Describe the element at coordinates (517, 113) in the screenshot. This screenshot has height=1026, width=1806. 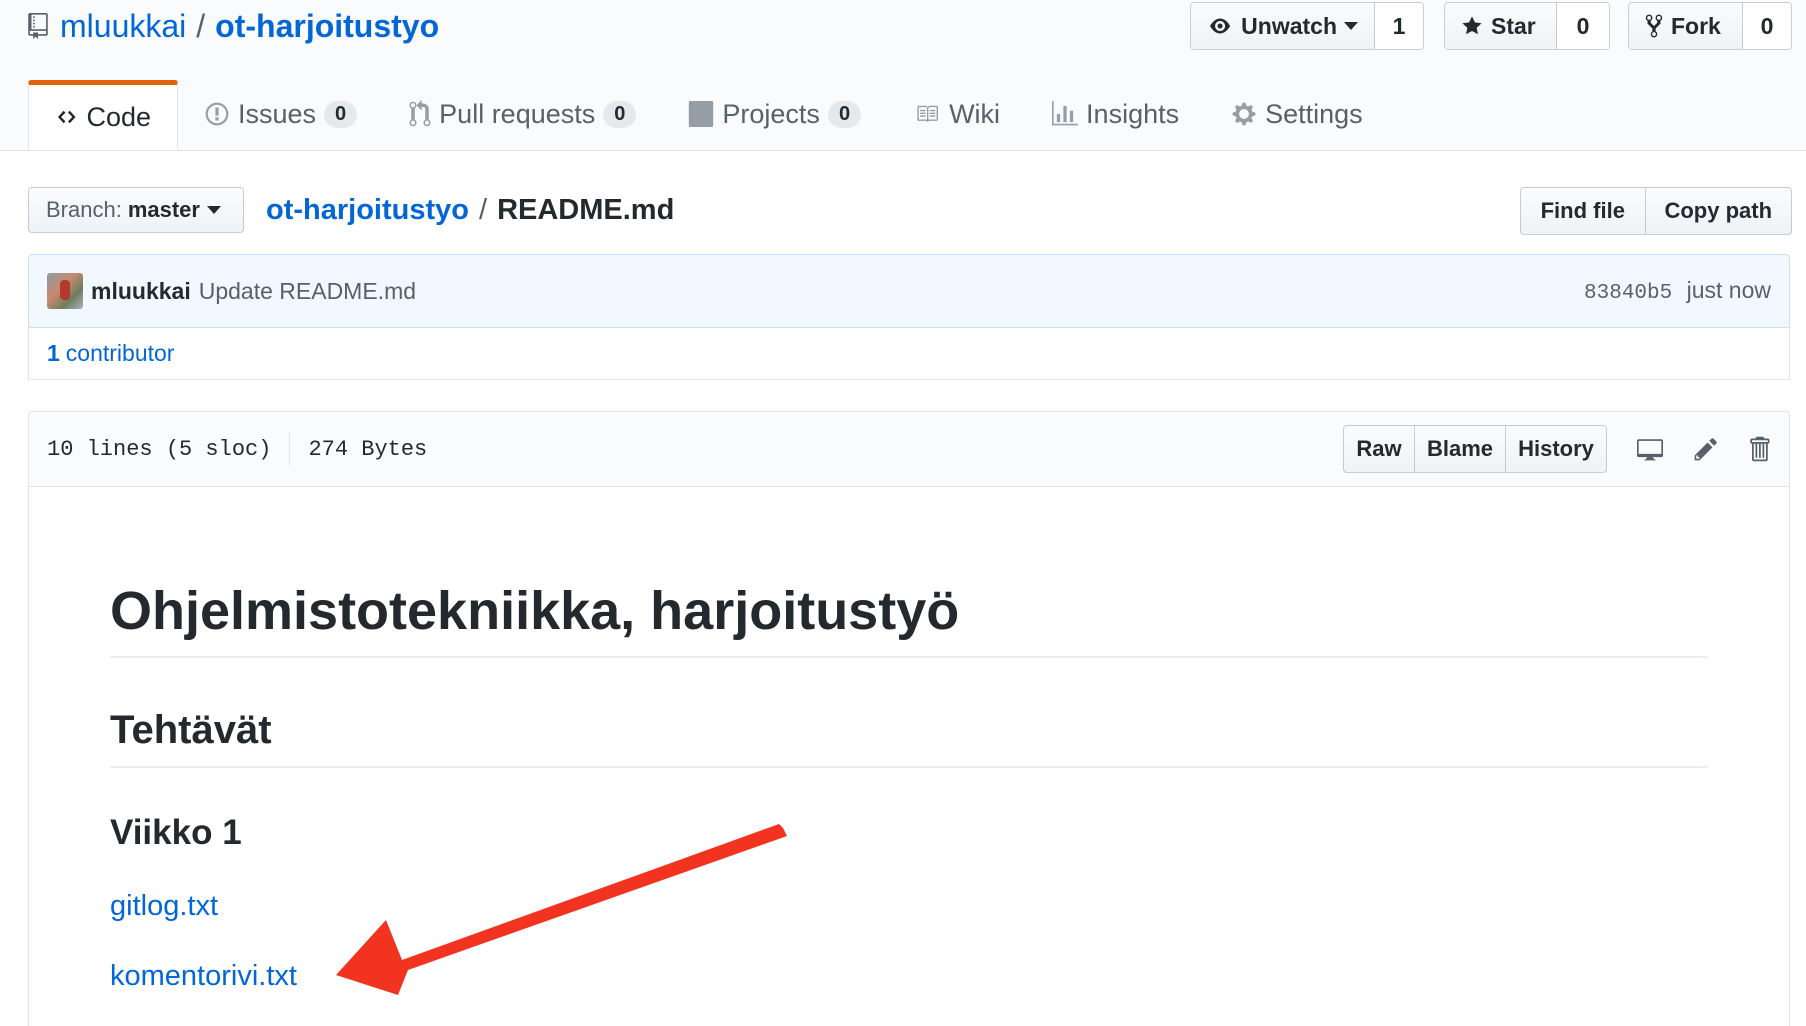
I see `tab-pull-requests-label: Pull requests` at that location.